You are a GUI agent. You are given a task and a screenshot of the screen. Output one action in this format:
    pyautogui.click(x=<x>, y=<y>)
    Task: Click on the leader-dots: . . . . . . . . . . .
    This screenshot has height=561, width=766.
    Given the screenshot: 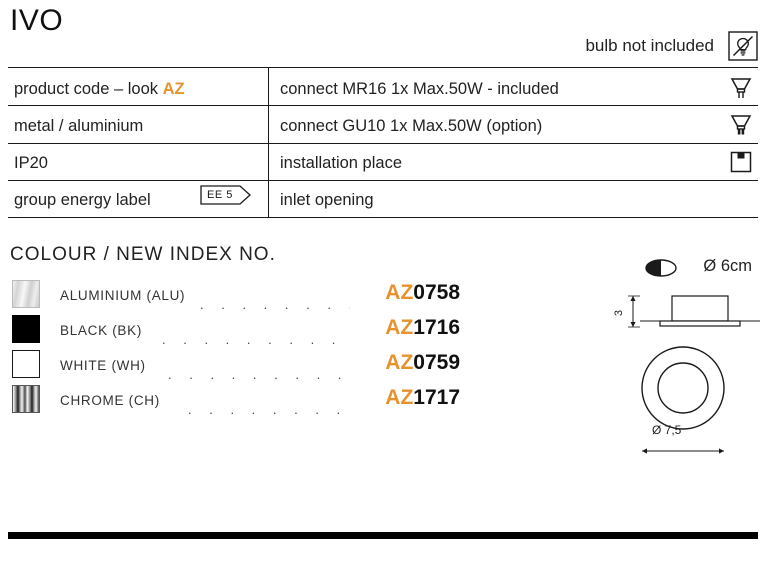 What is the action you would take?
    pyautogui.click(x=275, y=303)
    